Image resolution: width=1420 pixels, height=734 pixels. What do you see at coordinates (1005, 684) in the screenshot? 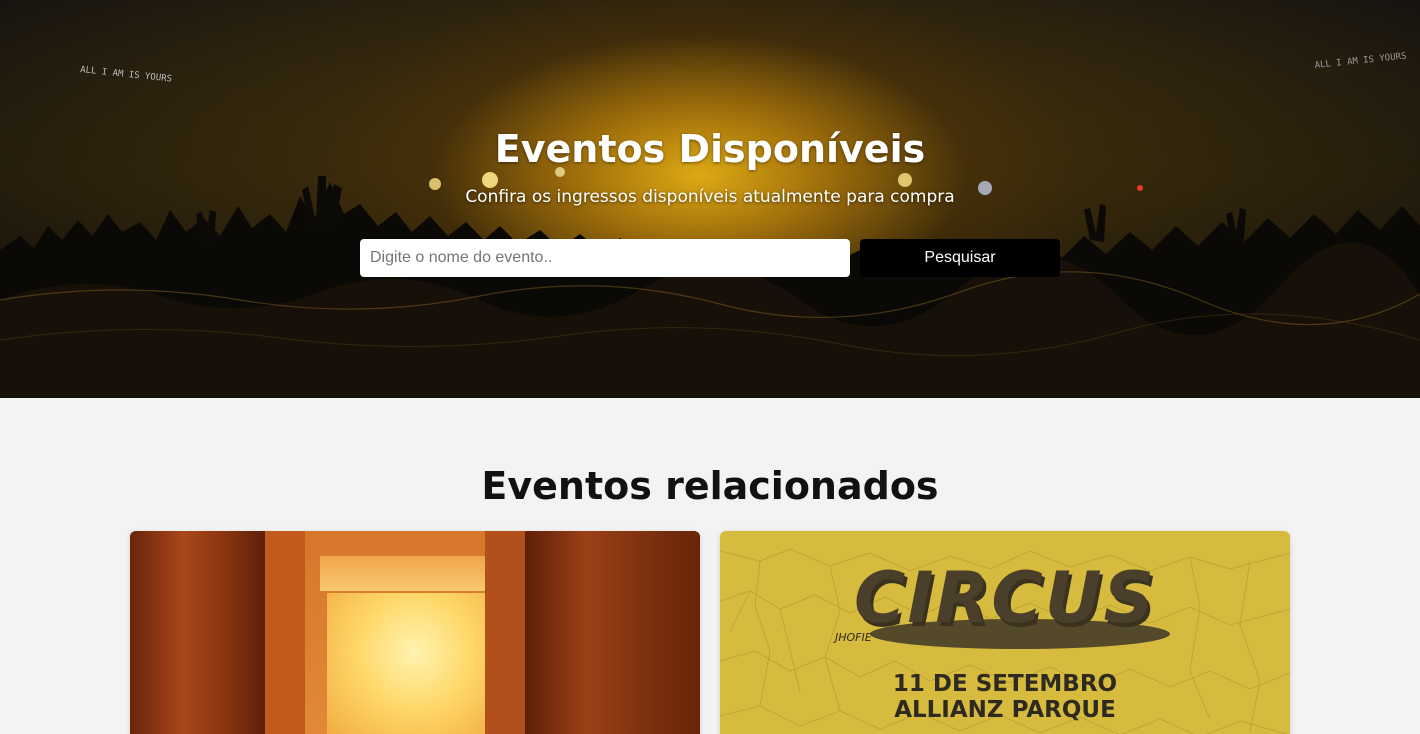
I see `event-date: 11 DE SETEMBRO` at bounding box center [1005, 684].